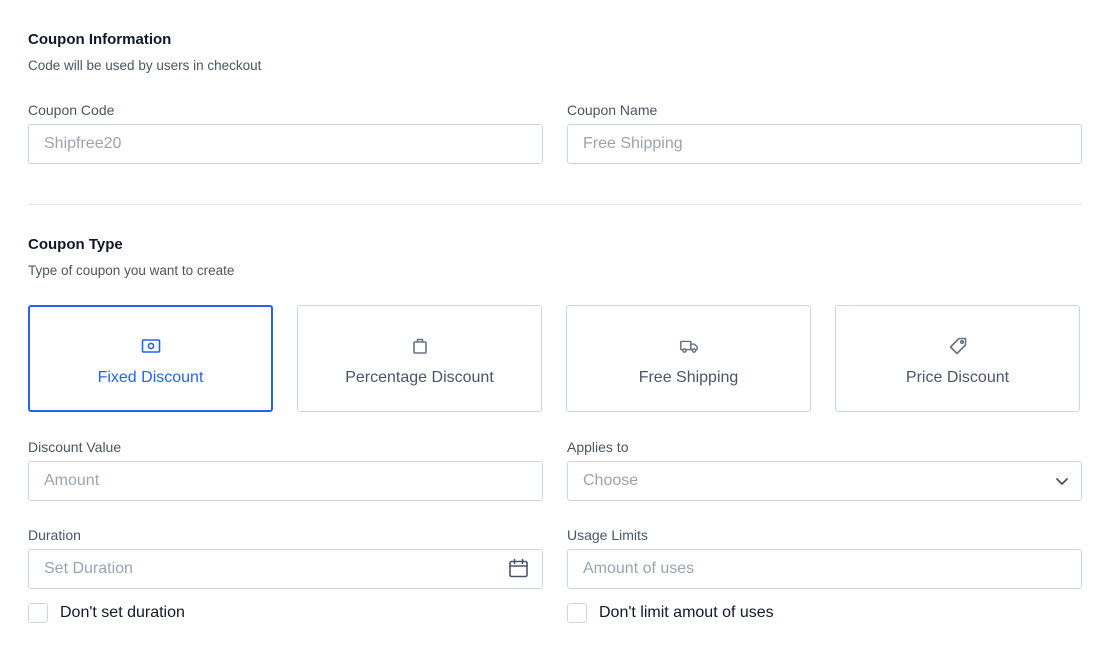  I want to click on no-duration-option: Don't set duration, so click(106, 613).